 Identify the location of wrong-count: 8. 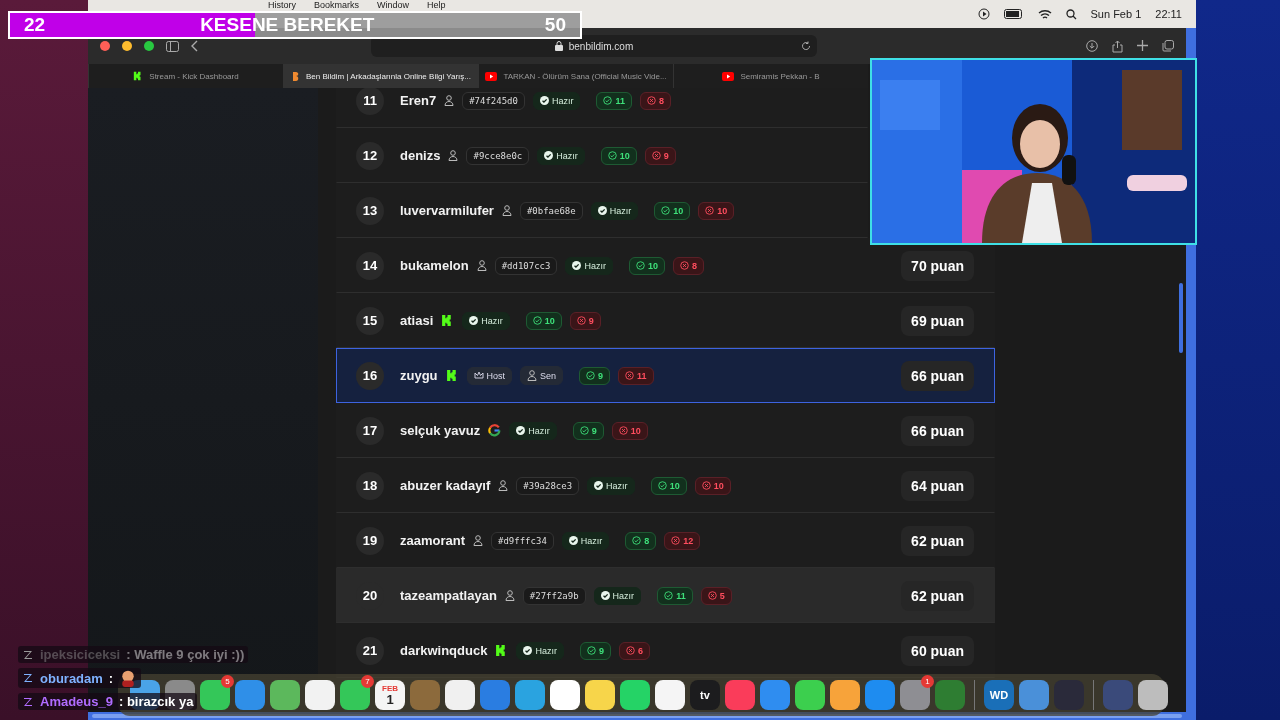
(655, 100).